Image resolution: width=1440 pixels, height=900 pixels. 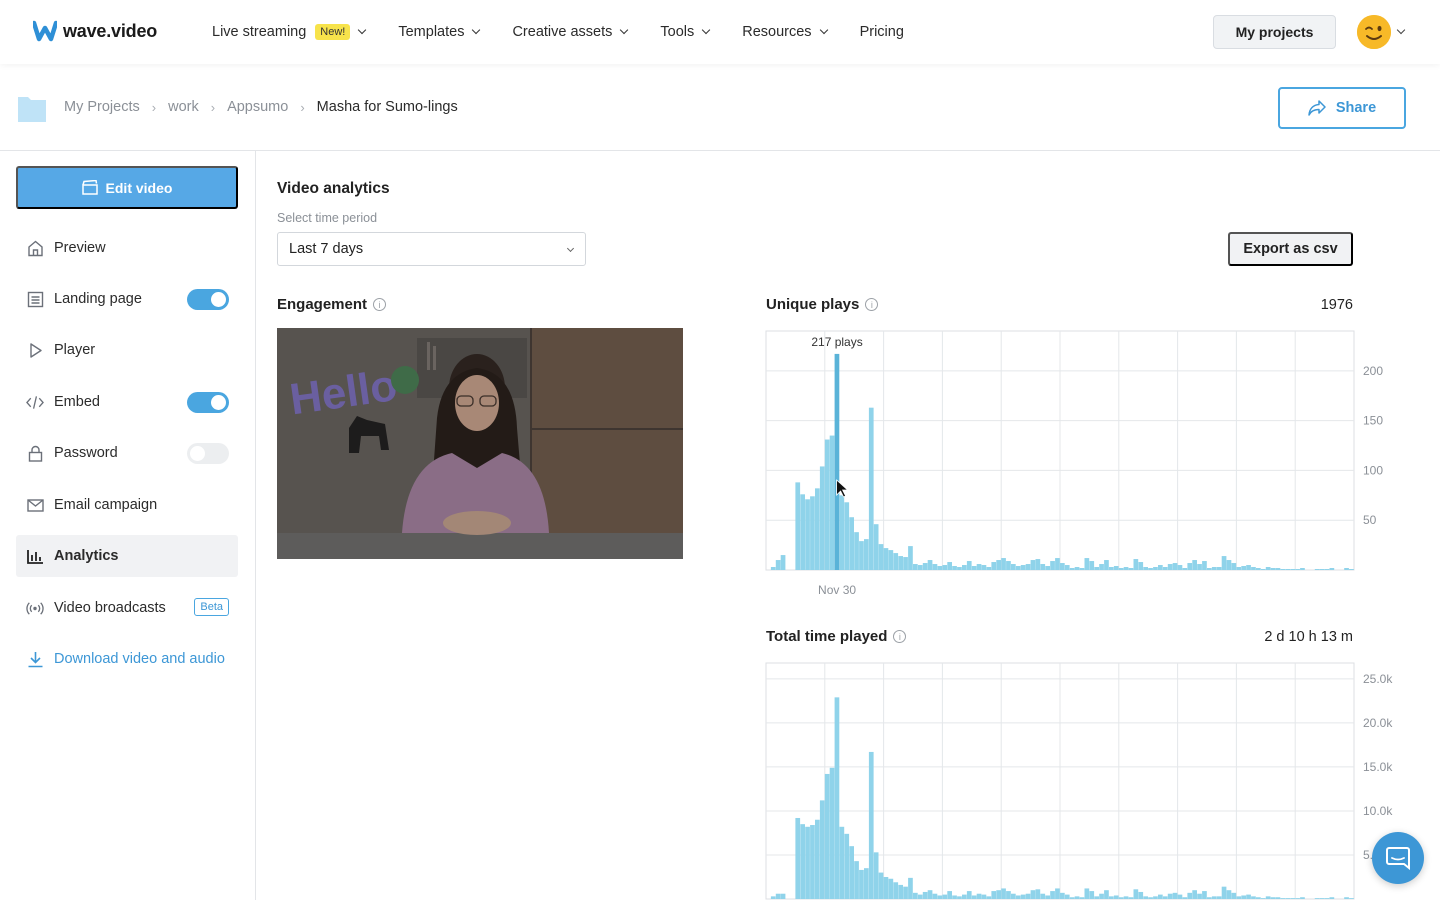 What do you see at coordinates (480, 443) in the screenshot?
I see `video-thumbnail: Hello` at bounding box center [480, 443].